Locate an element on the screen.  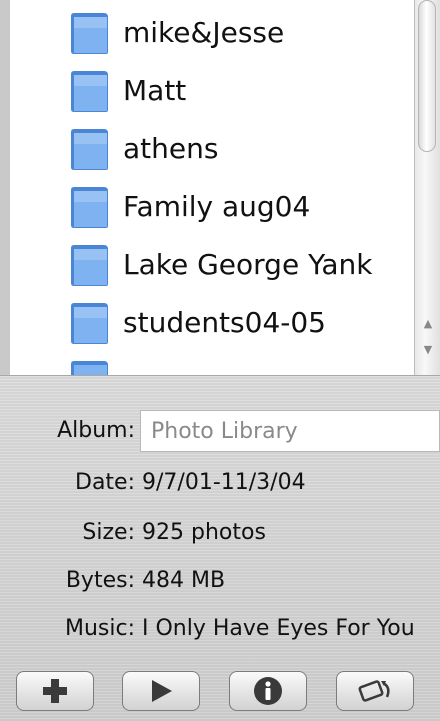
album-label-text: Album: is located at coordinates (96, 430).